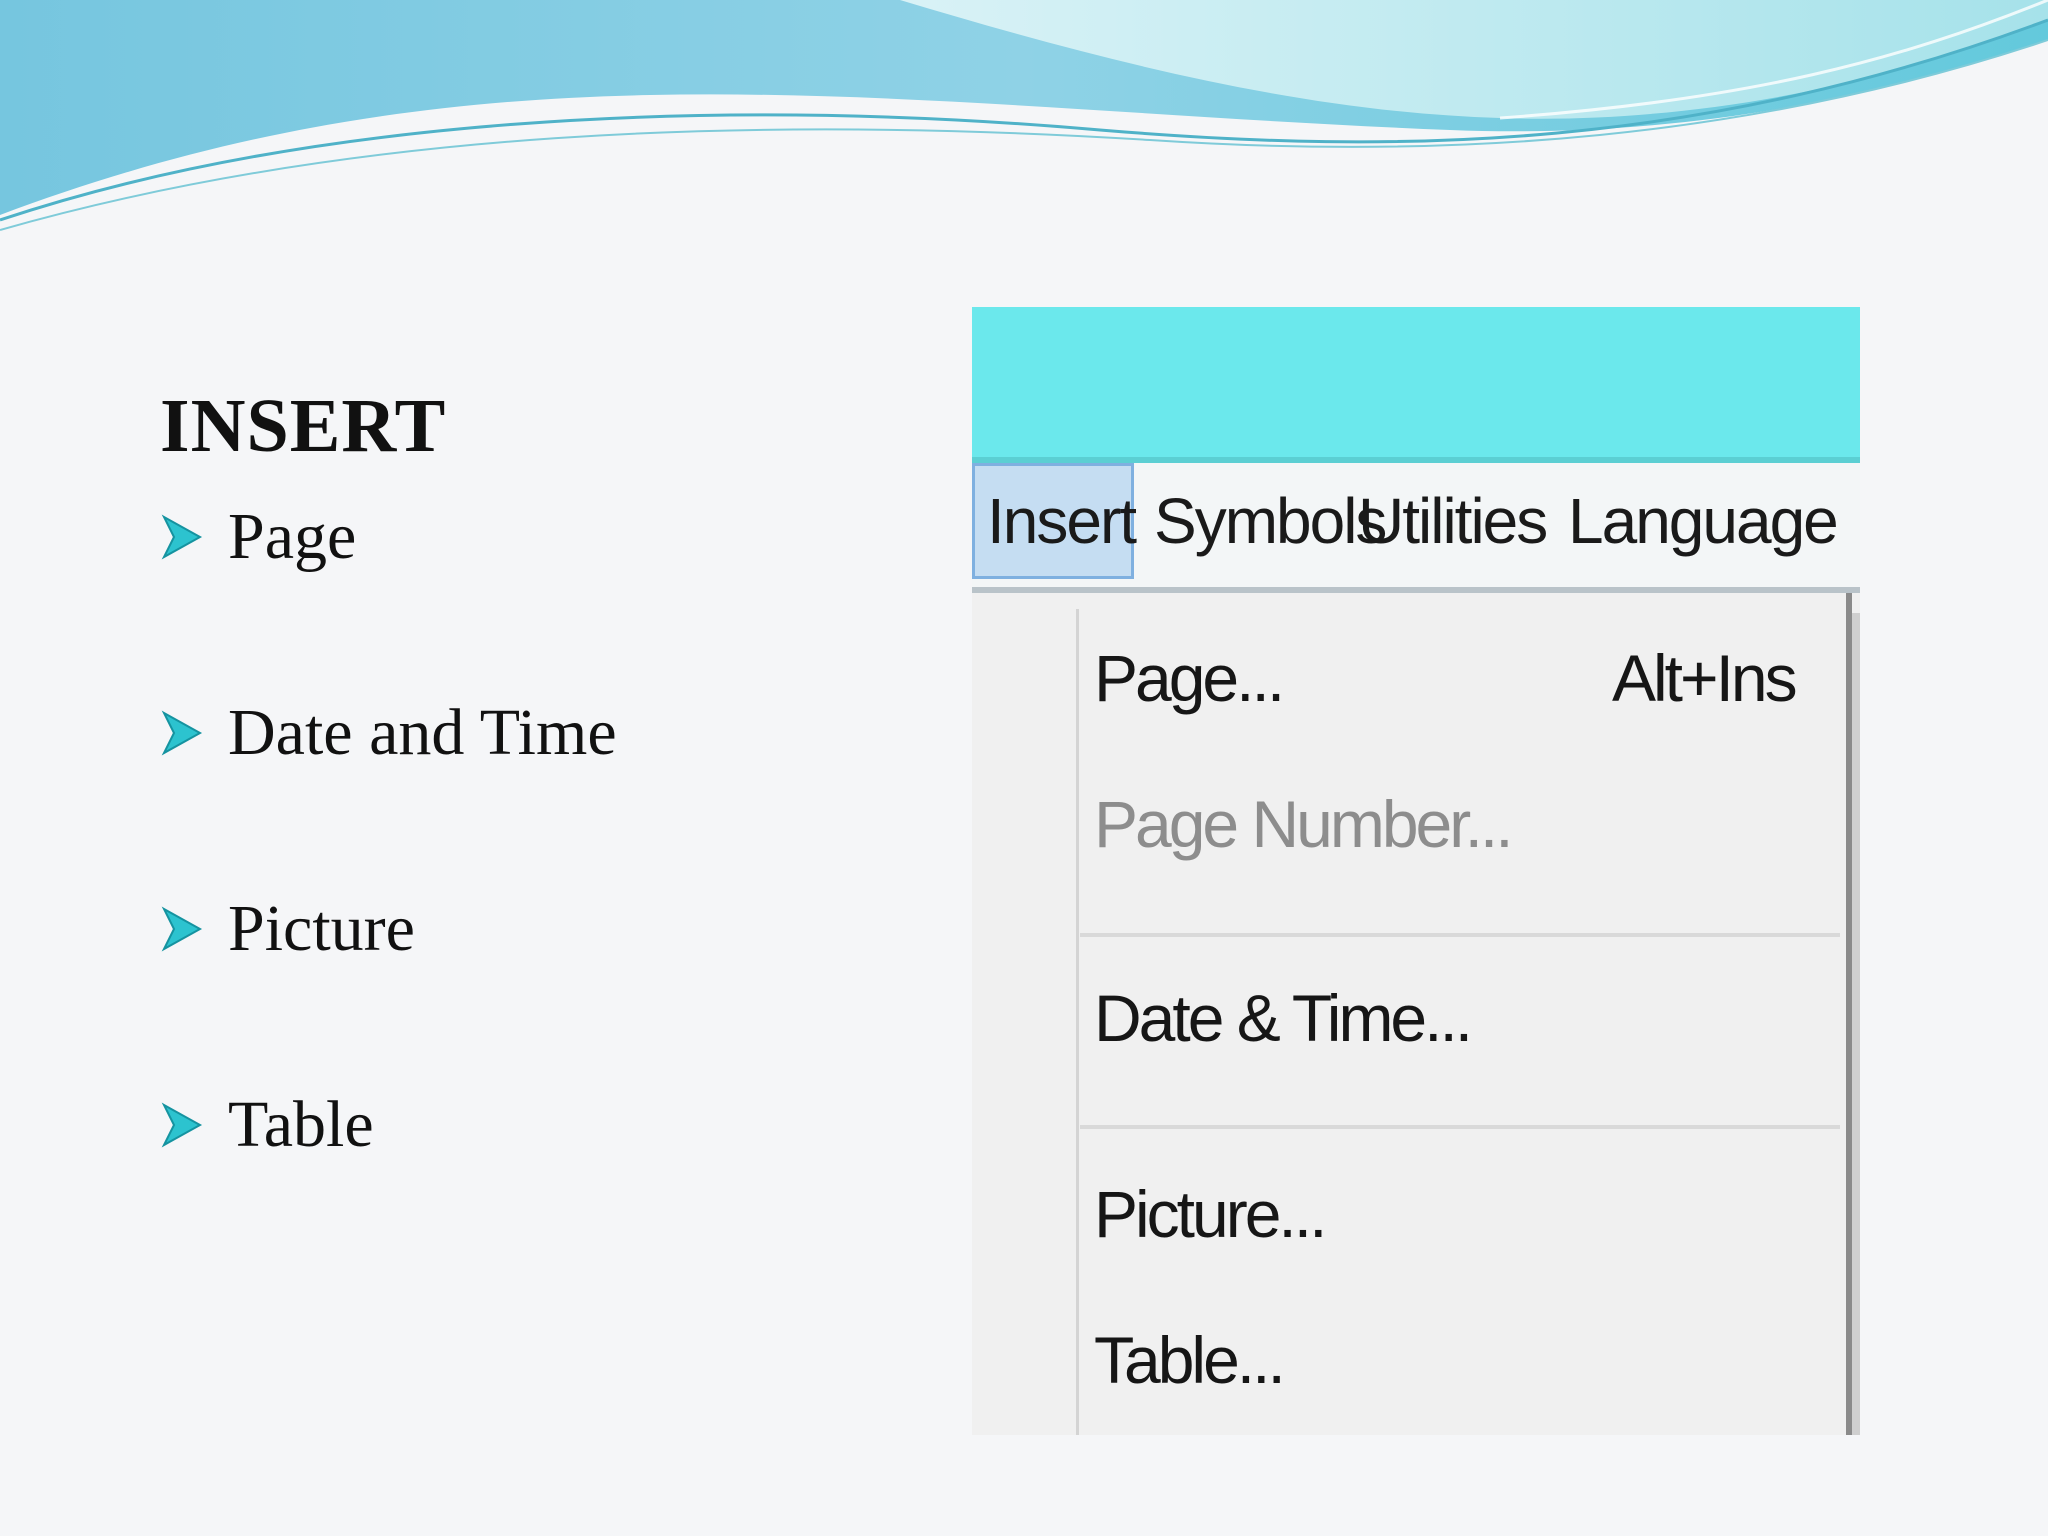  What do you see at coordinates (422, 732) in the screenshot?
I see `bullet-label: Date and Time` at bounding box center [422, 732].